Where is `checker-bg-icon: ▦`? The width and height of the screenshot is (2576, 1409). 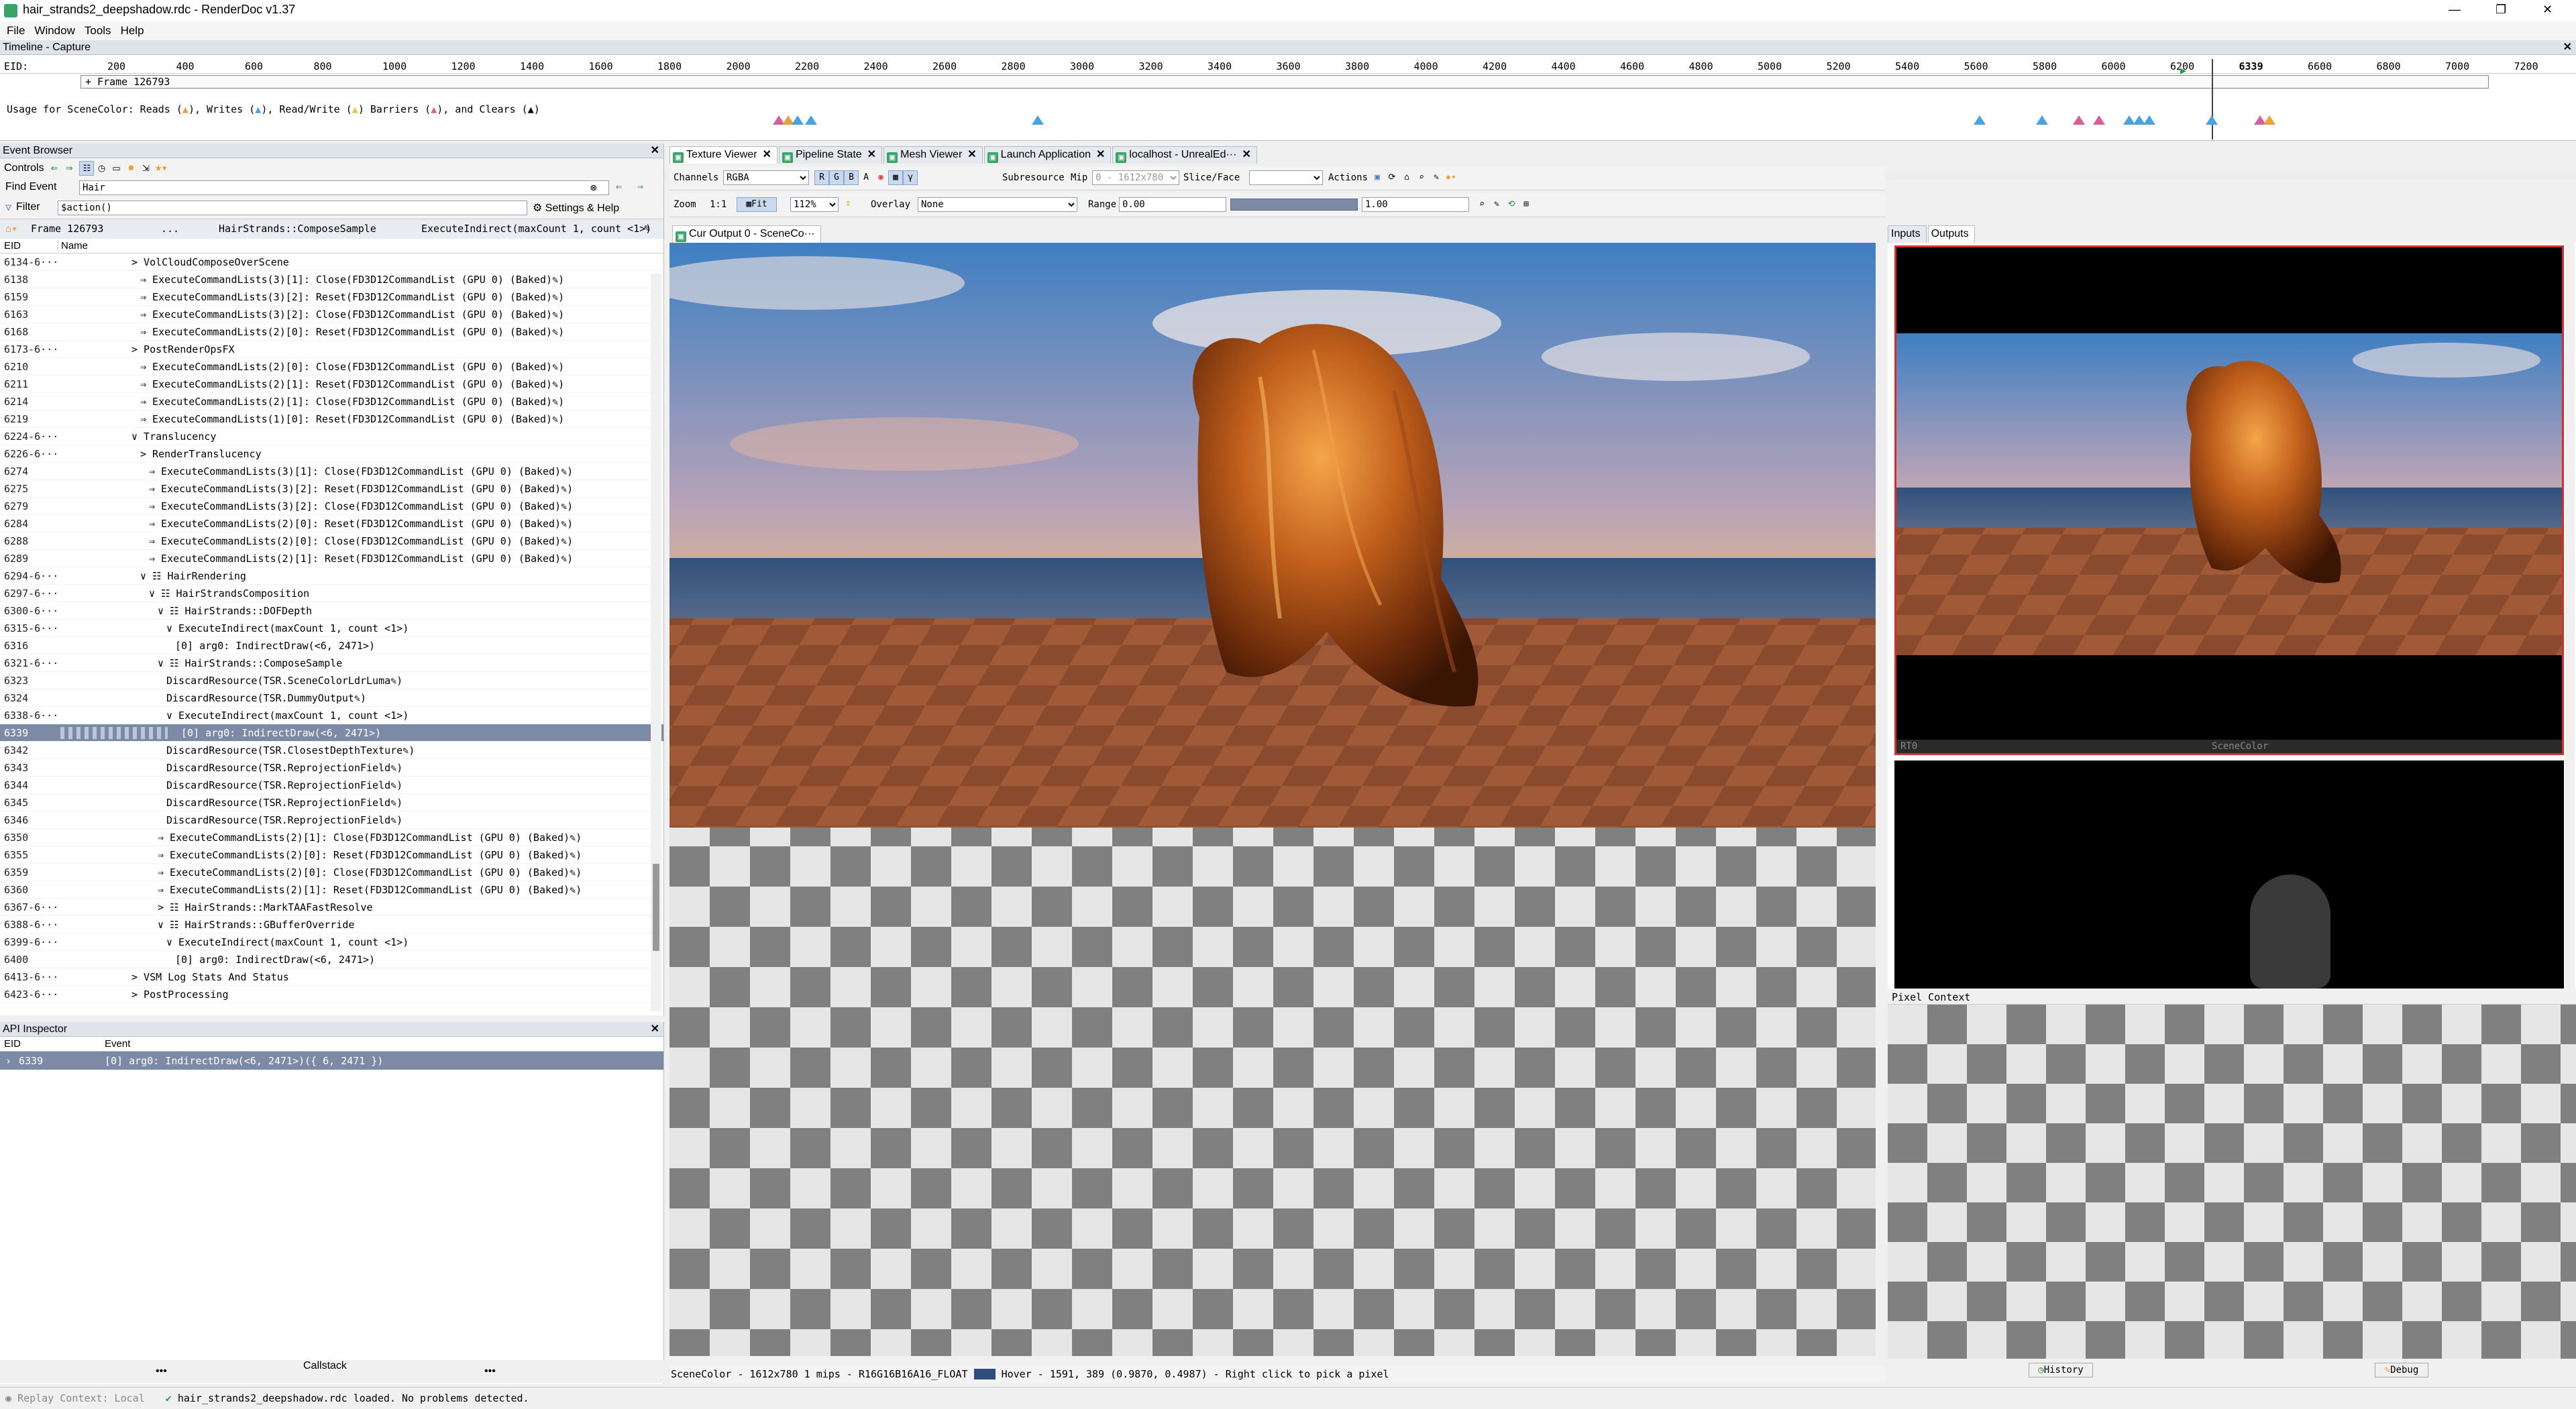 checker-bg-icon: ▦ is located at coordinates (895, 177).